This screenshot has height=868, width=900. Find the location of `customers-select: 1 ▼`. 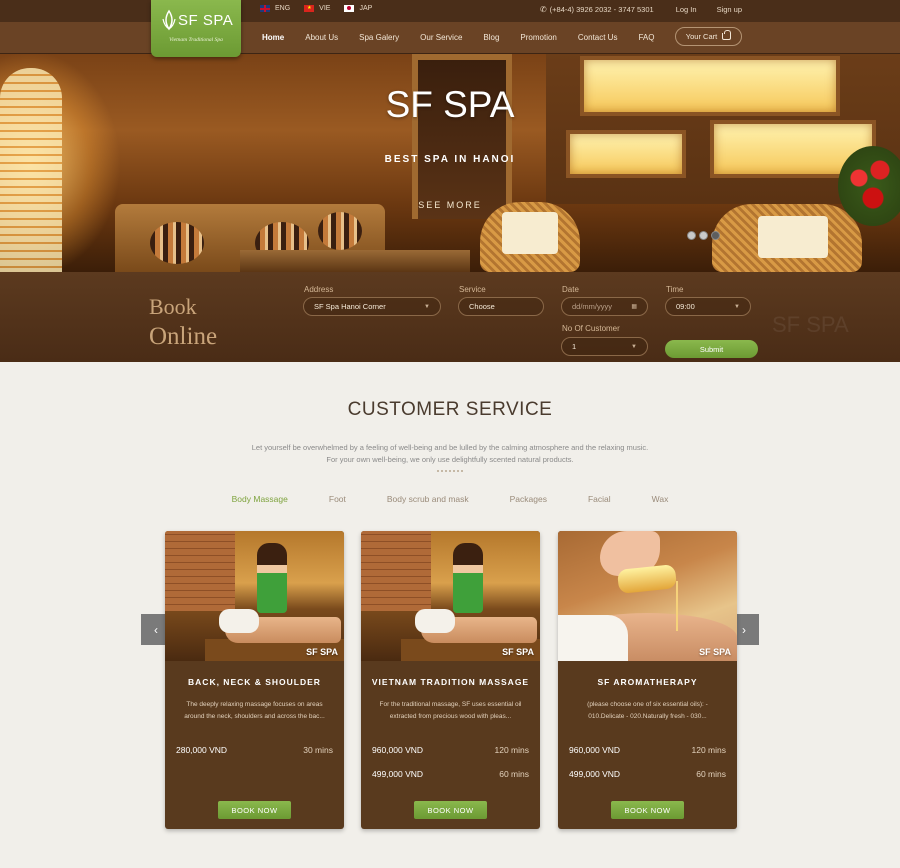

customers-select: 1 ▼ is located at coordinates (604, 346).